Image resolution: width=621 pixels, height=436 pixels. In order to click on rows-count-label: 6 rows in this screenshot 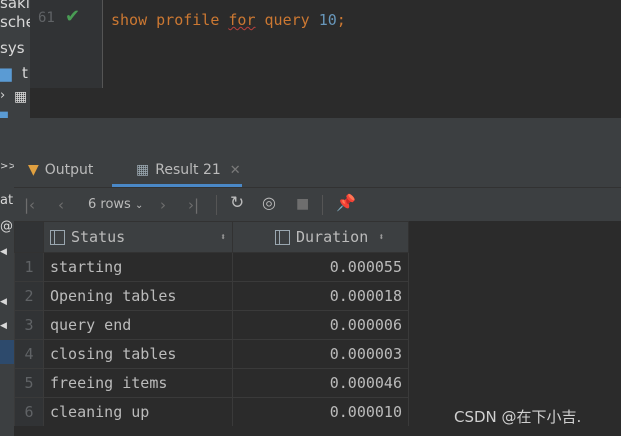, I will do `click(109, 204)`.